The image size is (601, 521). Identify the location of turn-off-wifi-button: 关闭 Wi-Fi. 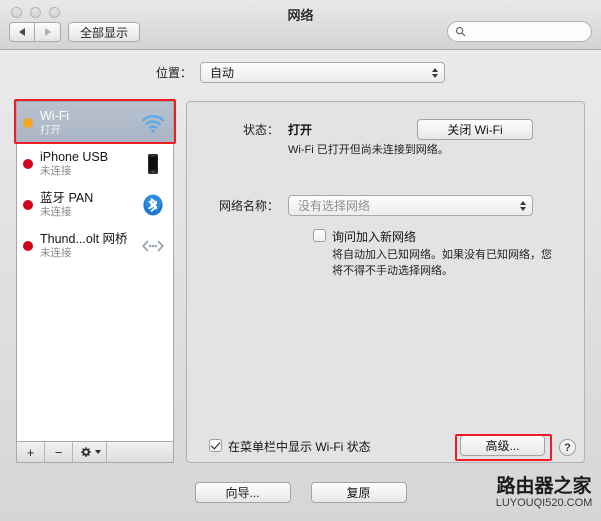
(475, 129).